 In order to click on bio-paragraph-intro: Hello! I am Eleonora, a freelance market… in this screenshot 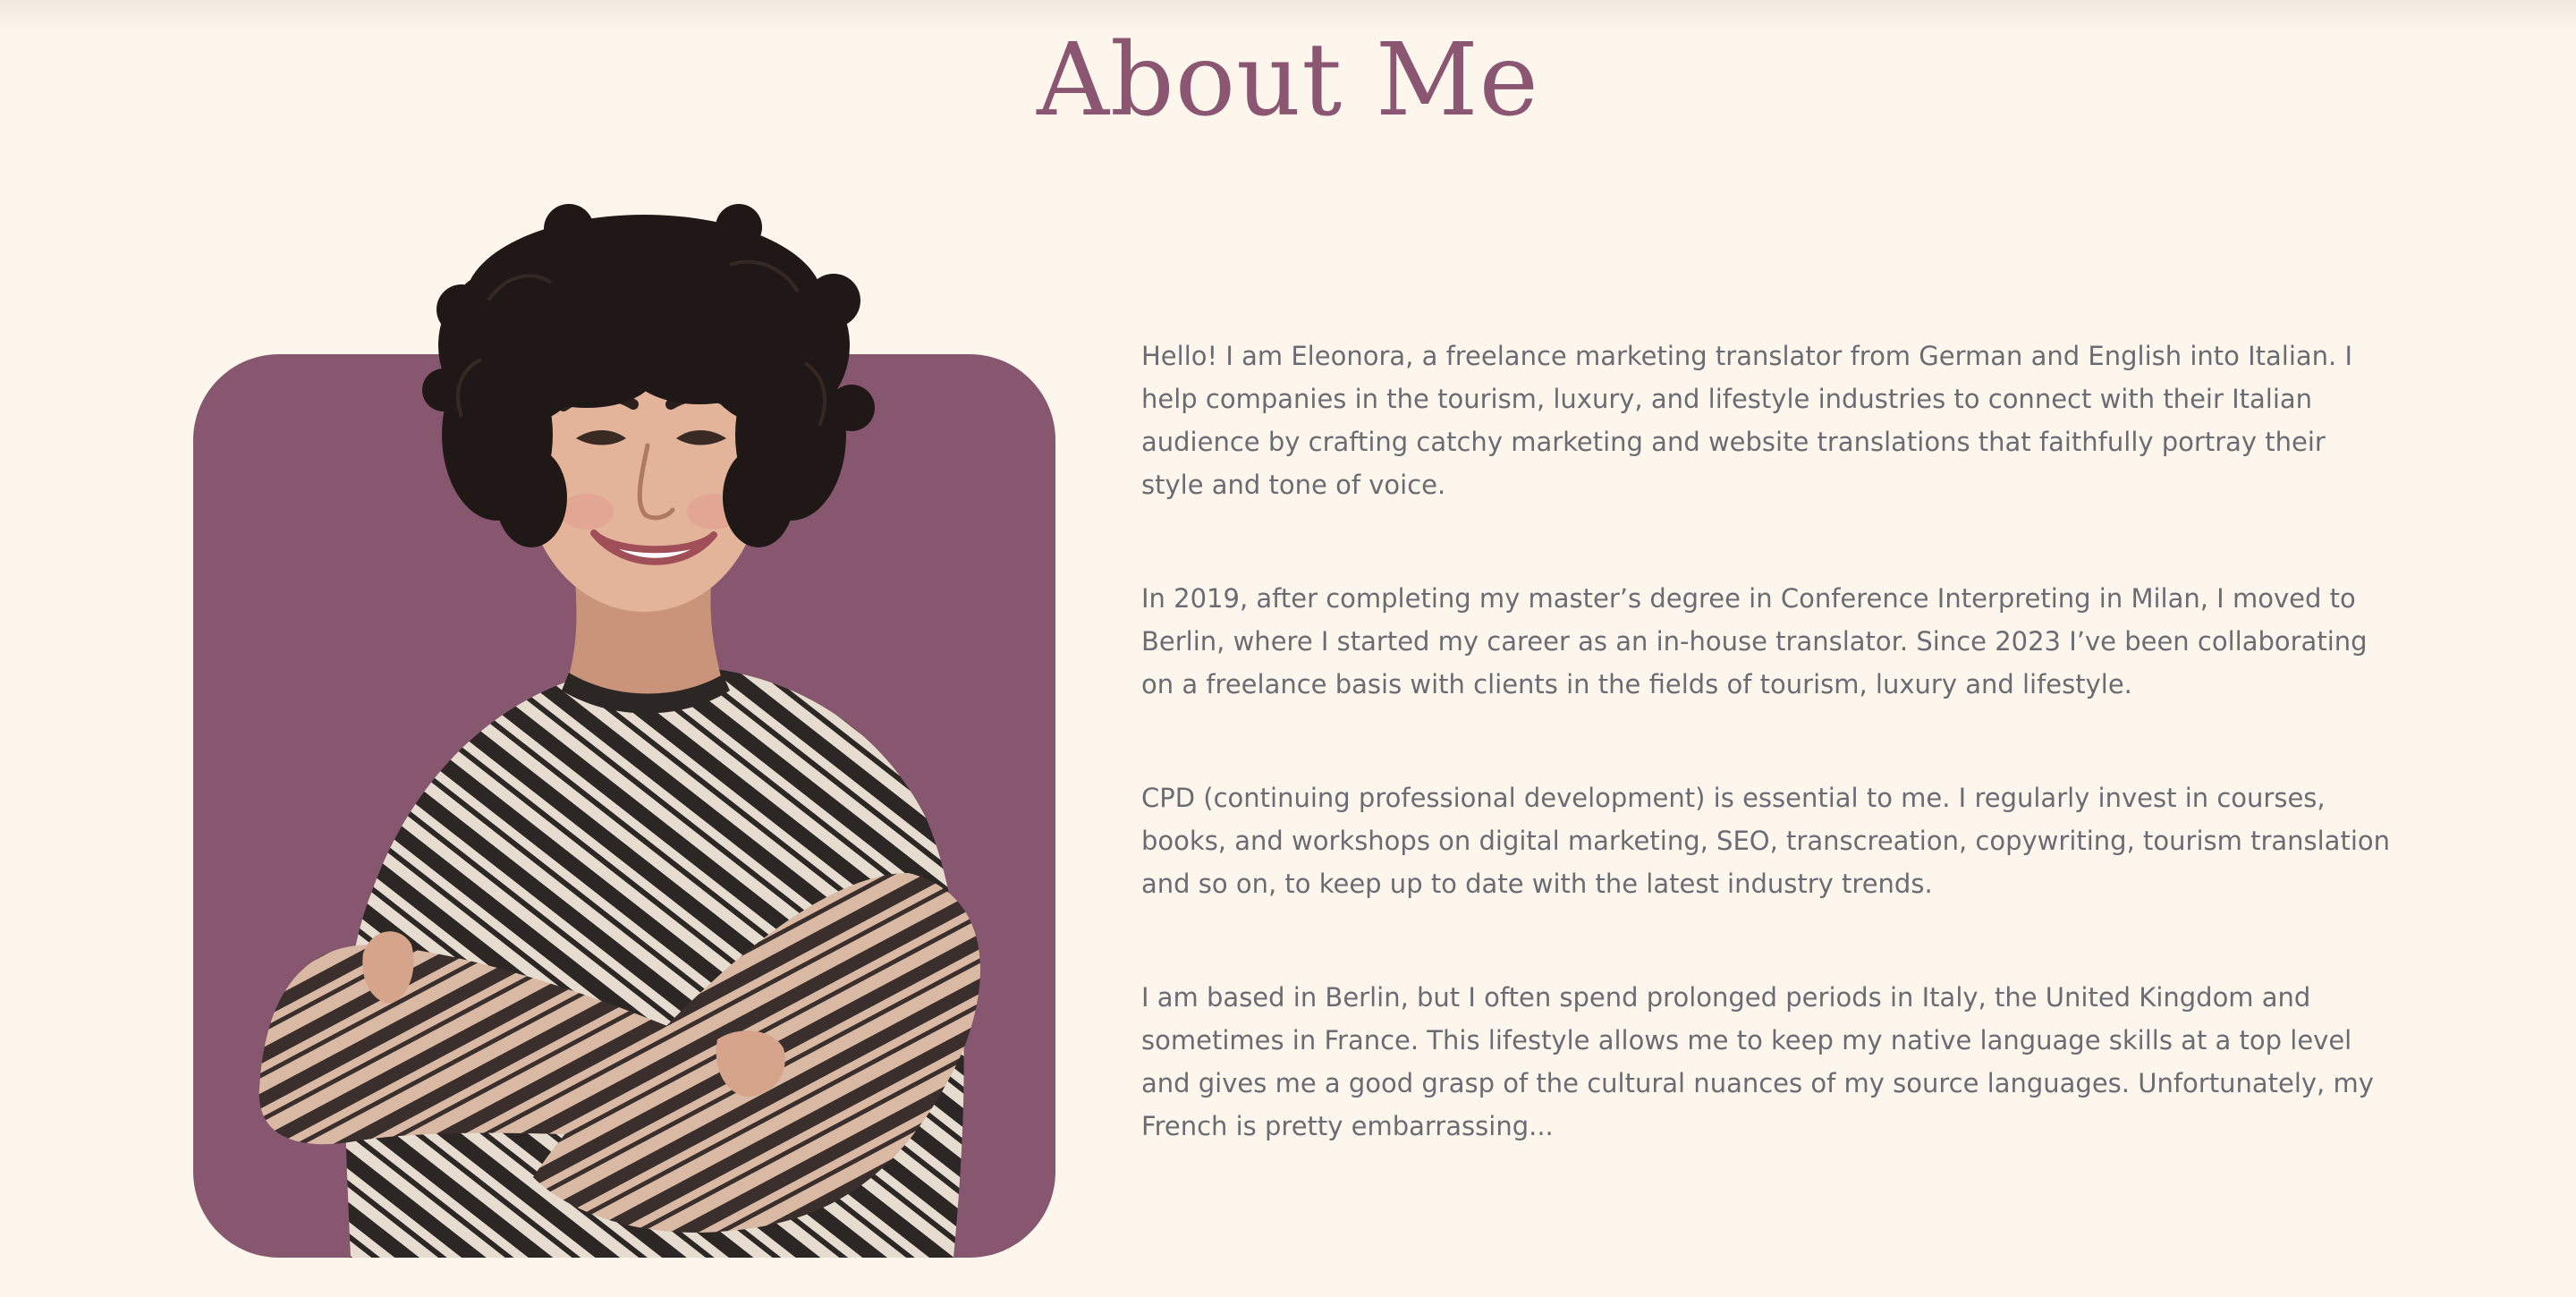, I will do `click(1747, 420)`.